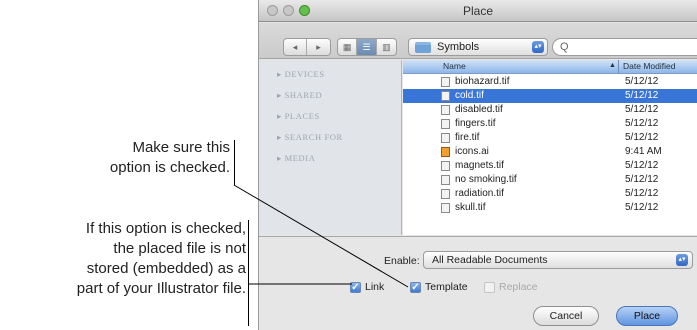  Describe the element at coordinates (482, 81) in the screenshot. I see `file-name: biohazard.tif` at that location.